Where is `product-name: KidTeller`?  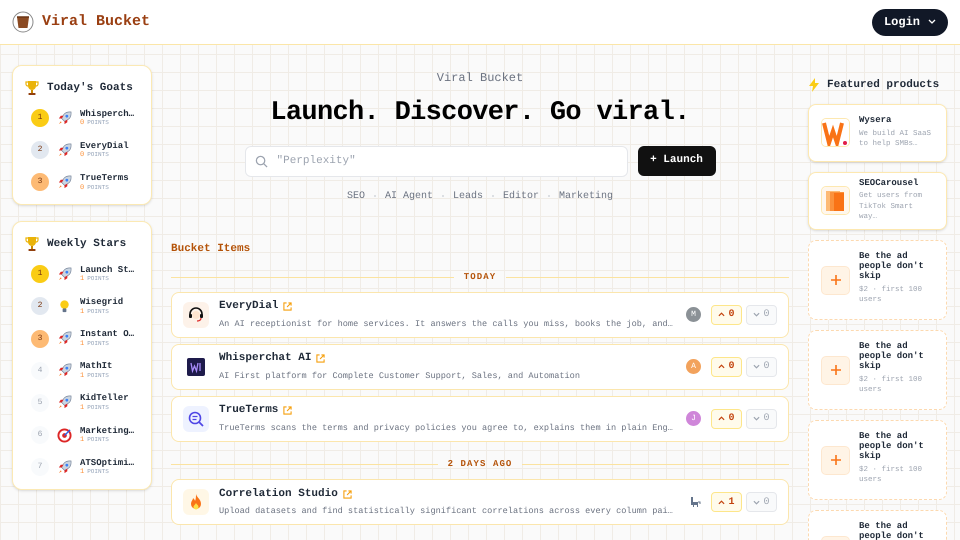 product-name: KidTeller is located at coordinates (104, 398).